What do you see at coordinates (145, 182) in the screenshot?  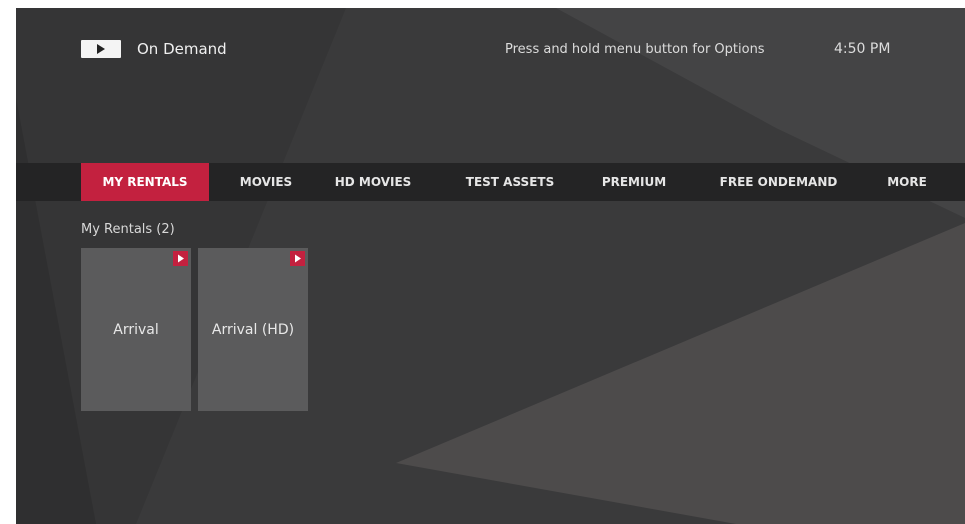 I see `tab-my-rentals: MY RENTALS` at bounding box center [145, 182].